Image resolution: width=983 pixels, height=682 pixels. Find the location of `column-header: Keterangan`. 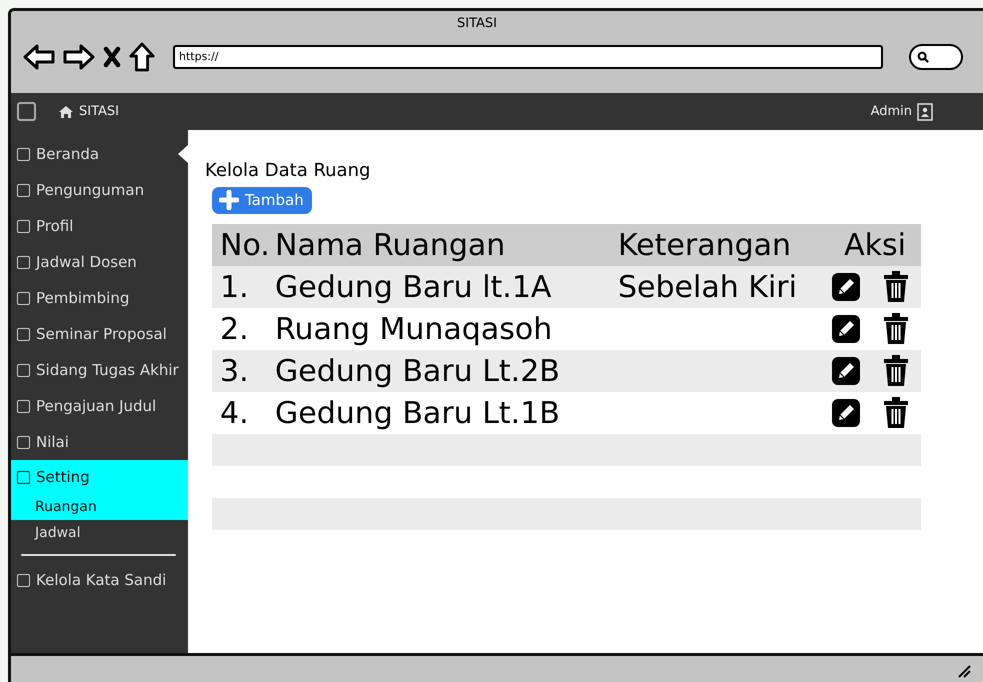

column-header: Keterangan is located at coordinates (705, 245).